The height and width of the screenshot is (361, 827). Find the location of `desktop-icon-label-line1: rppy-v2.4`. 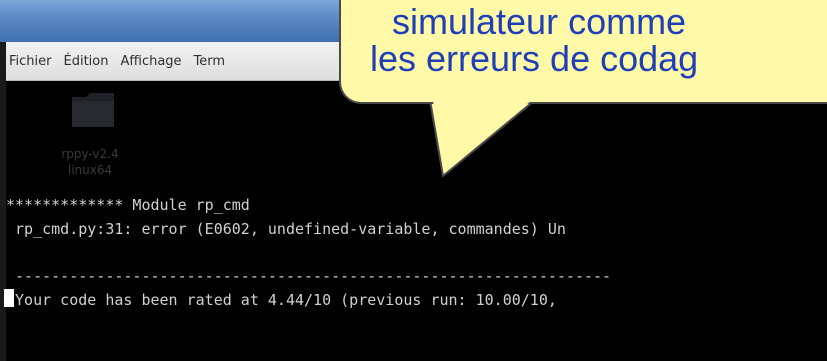

desktop-icon-label-line1: rppy-v2.4 is located at coordinates (90, 154).